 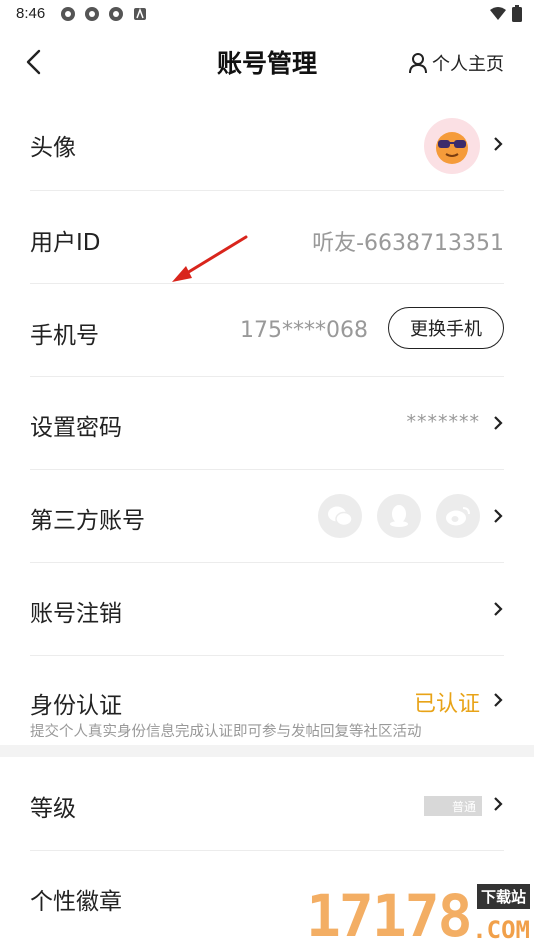 I want to click on set-password-label: 设置密码, so click(x=76, y=428).